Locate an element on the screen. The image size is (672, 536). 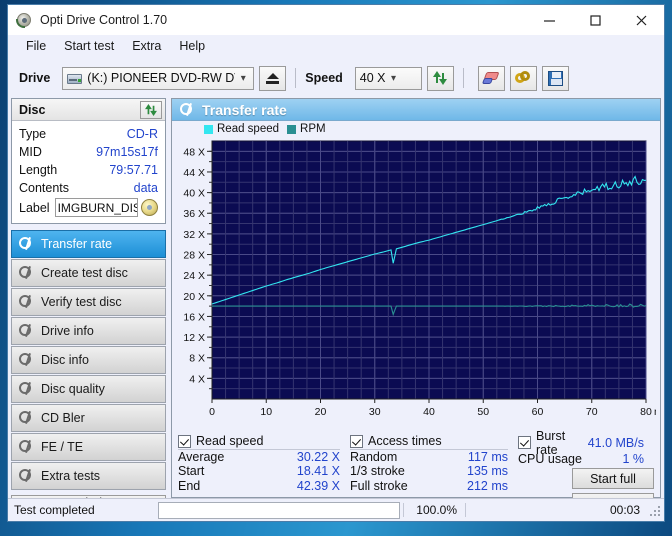
close-icon is located at coordinates (641, 20).